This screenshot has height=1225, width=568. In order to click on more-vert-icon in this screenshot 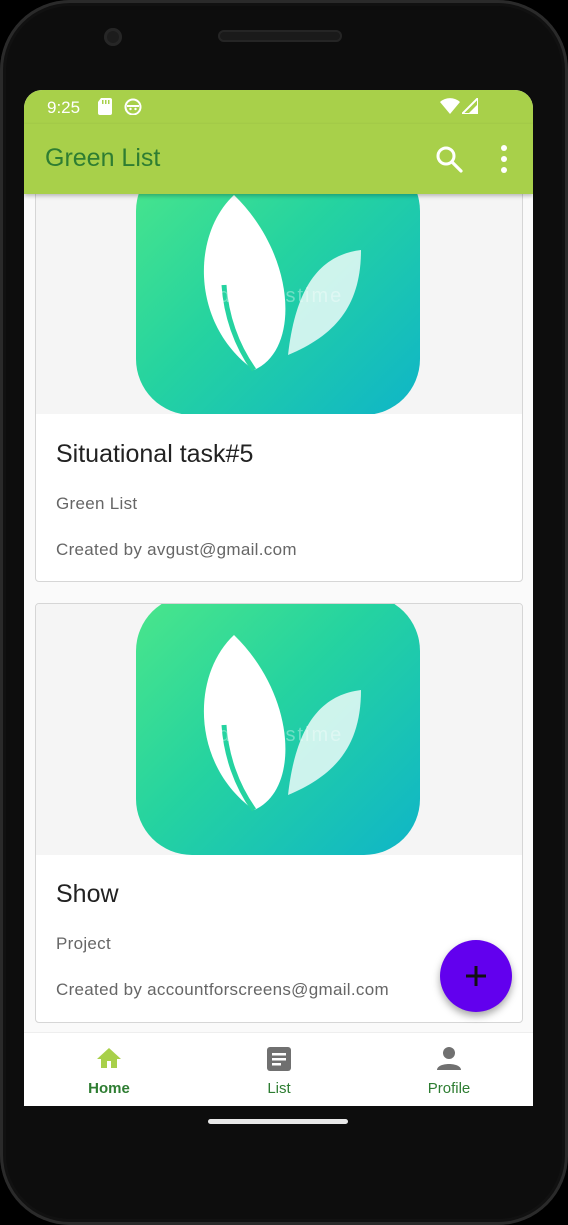, I will do `click(504, 159)`.